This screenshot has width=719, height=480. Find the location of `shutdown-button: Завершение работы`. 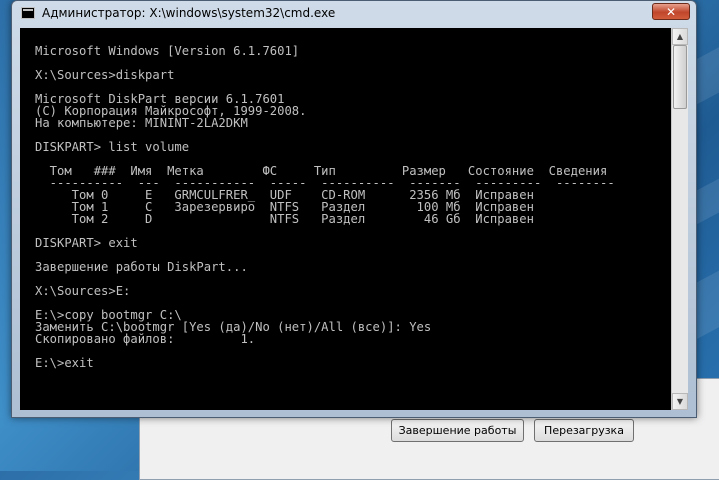

shutdown-button: Завершение работы is located at coordinates (457, 430).